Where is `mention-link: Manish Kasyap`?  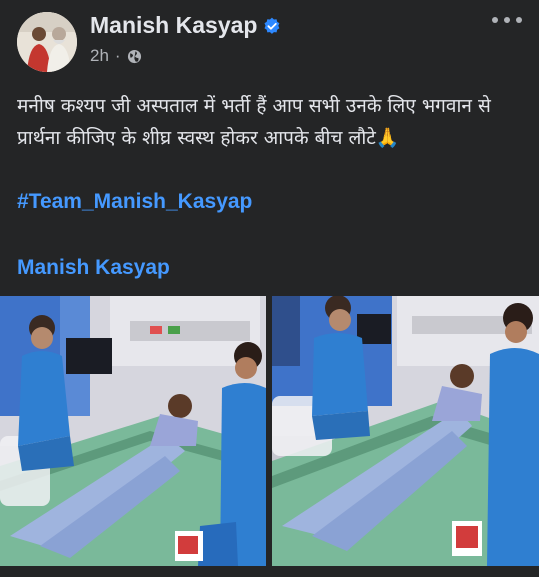 mention-link: Manish Kasyap is located at coordinates (93, 268).